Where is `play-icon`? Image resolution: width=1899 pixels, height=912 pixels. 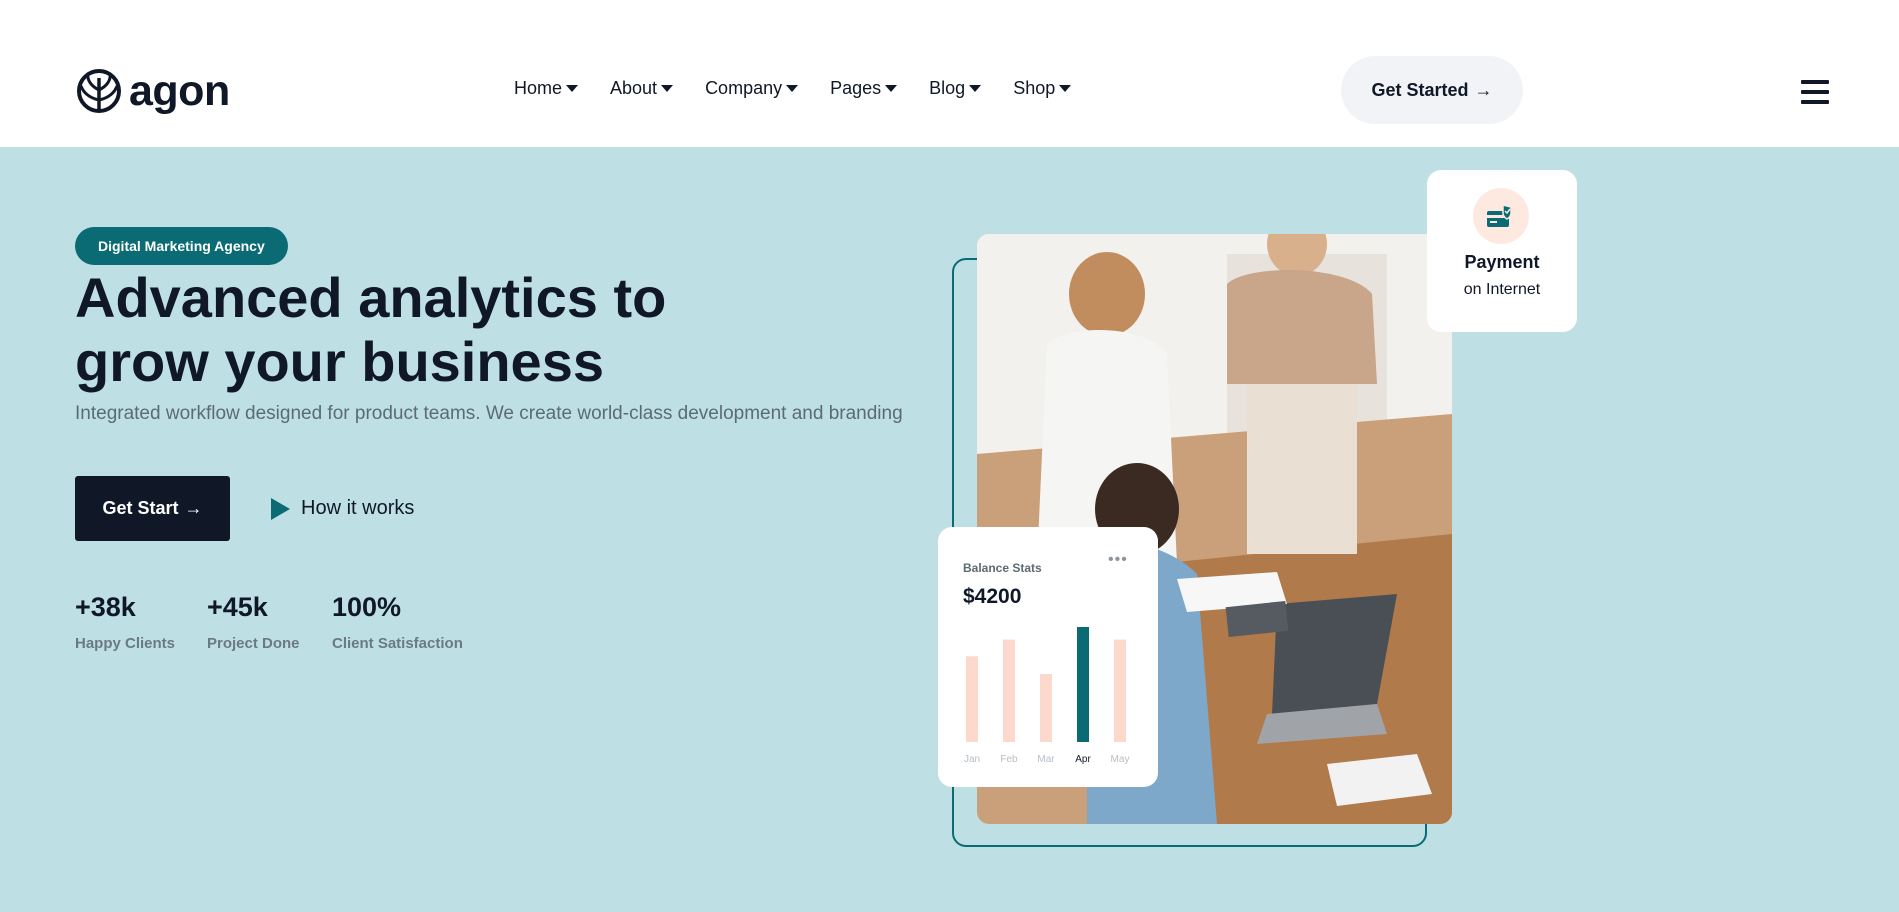 play-icon is located at coordinates (280, 508).